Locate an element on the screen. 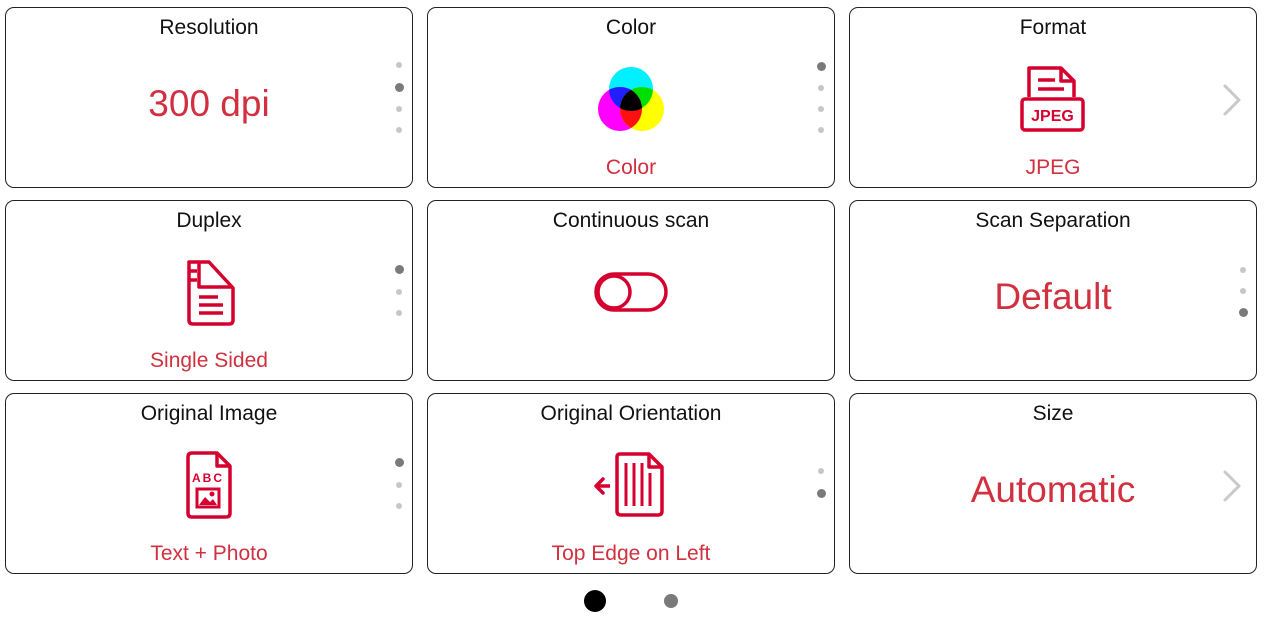 This screenshot has width=1268, height=621. tile-format: Format JPEG JPEG is located at coordinates (1053, 97).